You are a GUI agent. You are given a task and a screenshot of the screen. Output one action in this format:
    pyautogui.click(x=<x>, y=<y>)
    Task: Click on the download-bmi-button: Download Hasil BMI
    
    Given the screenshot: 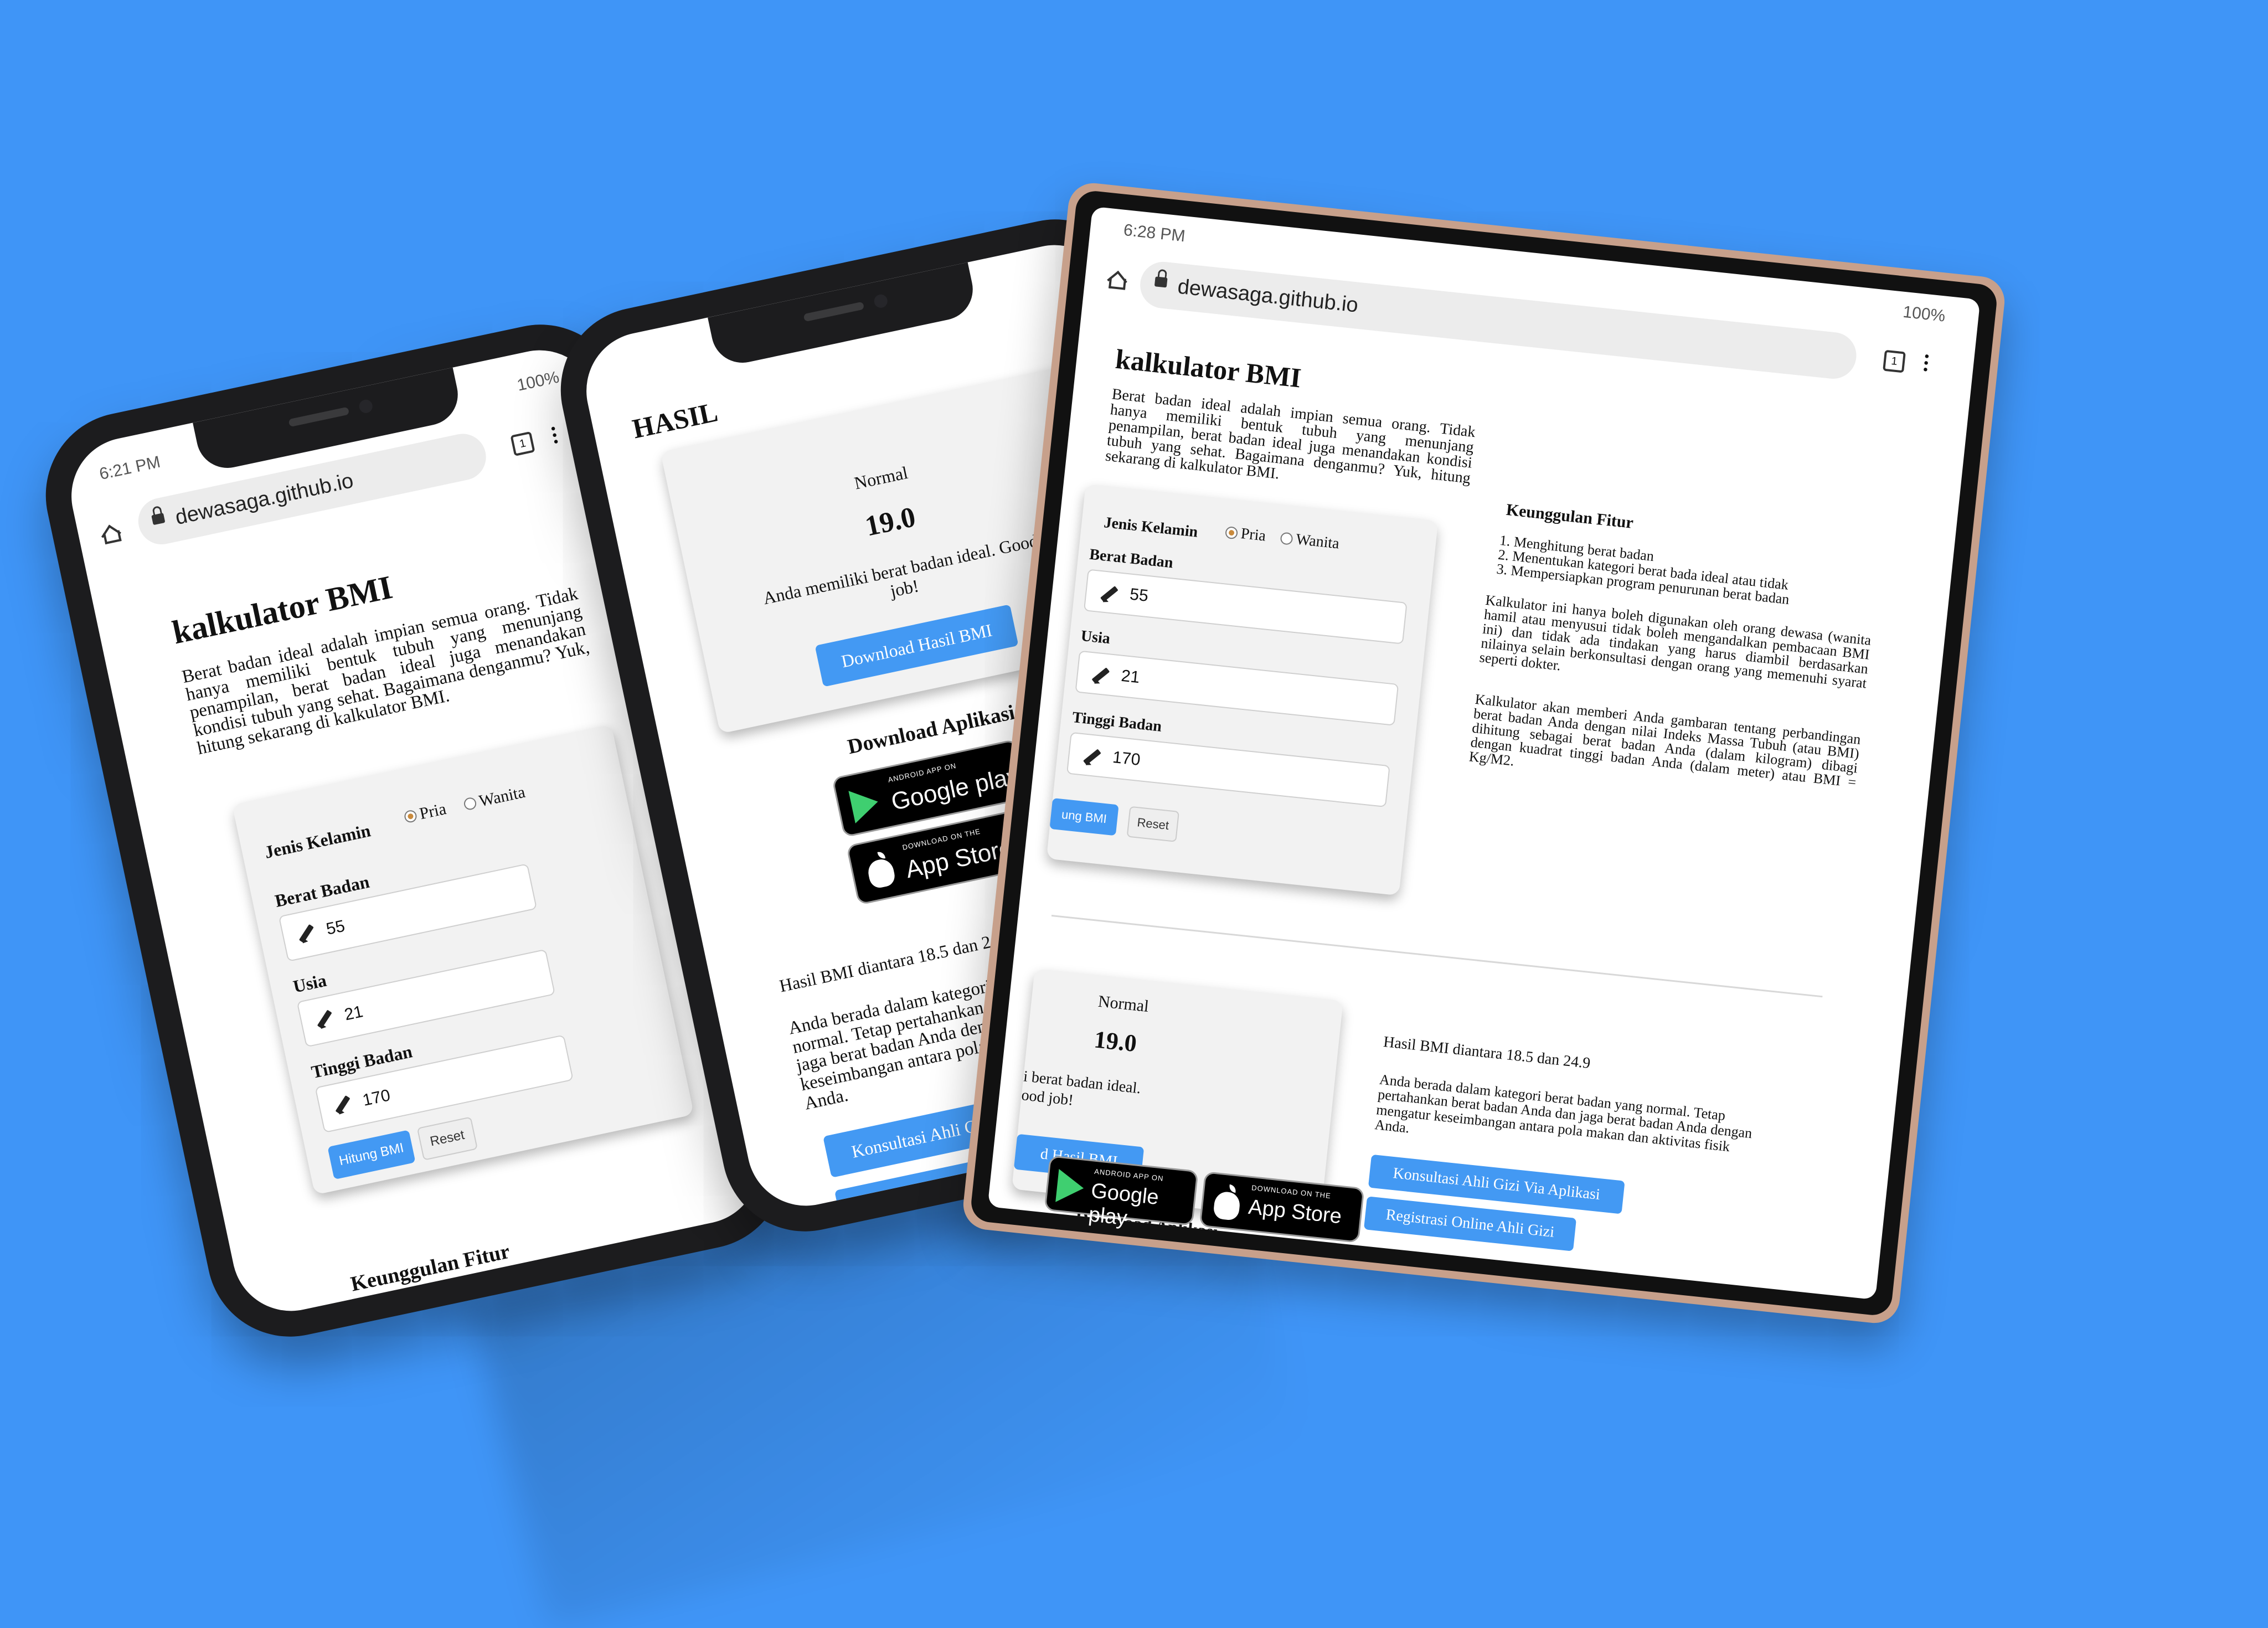 What is the action you would take?
    pyautogui.click(x=917, y=646)
    